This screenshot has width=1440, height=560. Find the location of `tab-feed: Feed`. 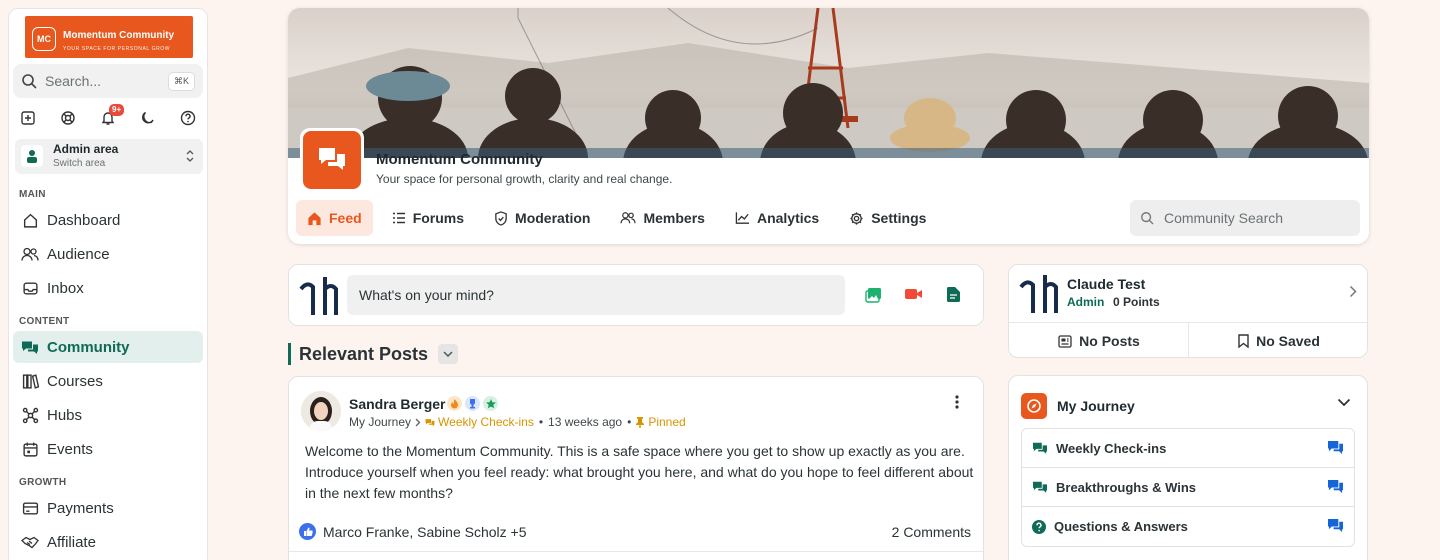

tab-feed: Feed is located at coordinates (334, 218).